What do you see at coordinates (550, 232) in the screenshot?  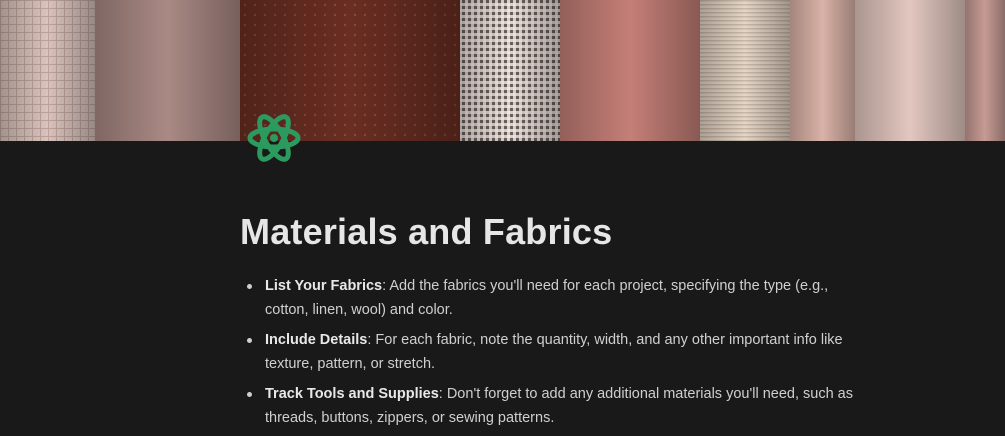 I see `page-title: Materials and Fabrics` at bounding box center [550, 232].